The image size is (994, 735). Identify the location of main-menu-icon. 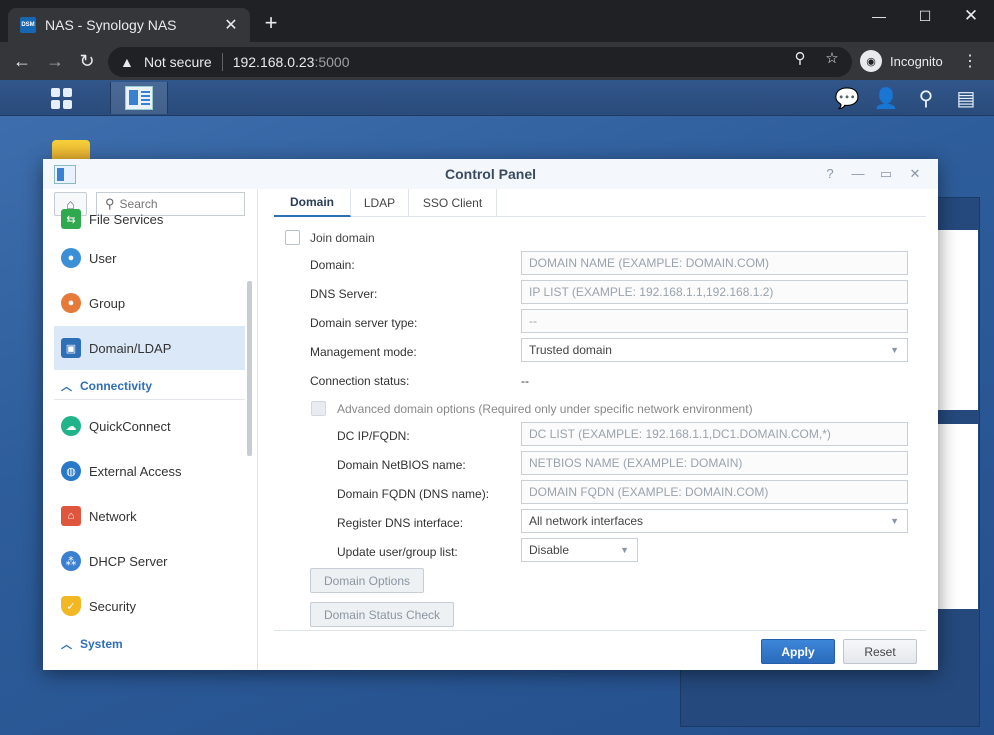
(61, 98).